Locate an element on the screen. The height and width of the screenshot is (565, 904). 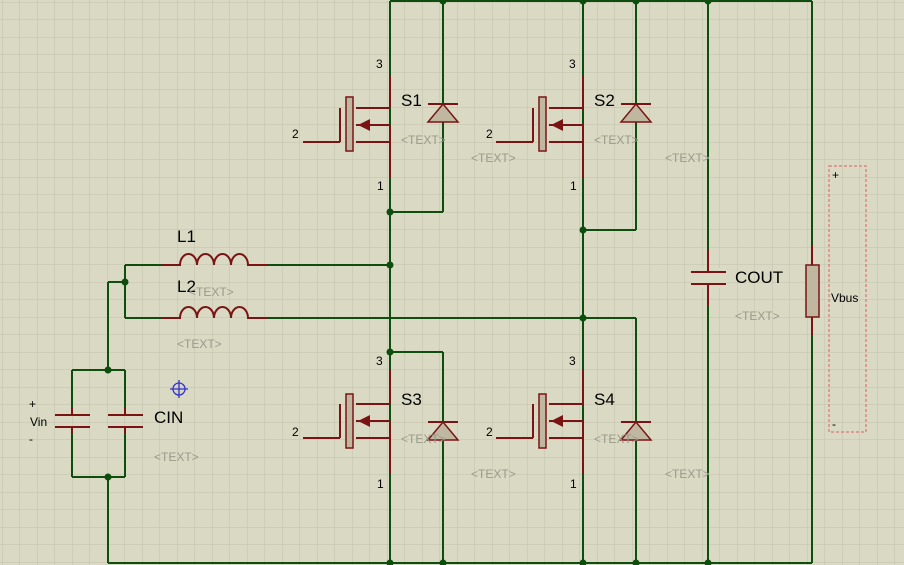
s3-channel is located at coordinates (349, 421).